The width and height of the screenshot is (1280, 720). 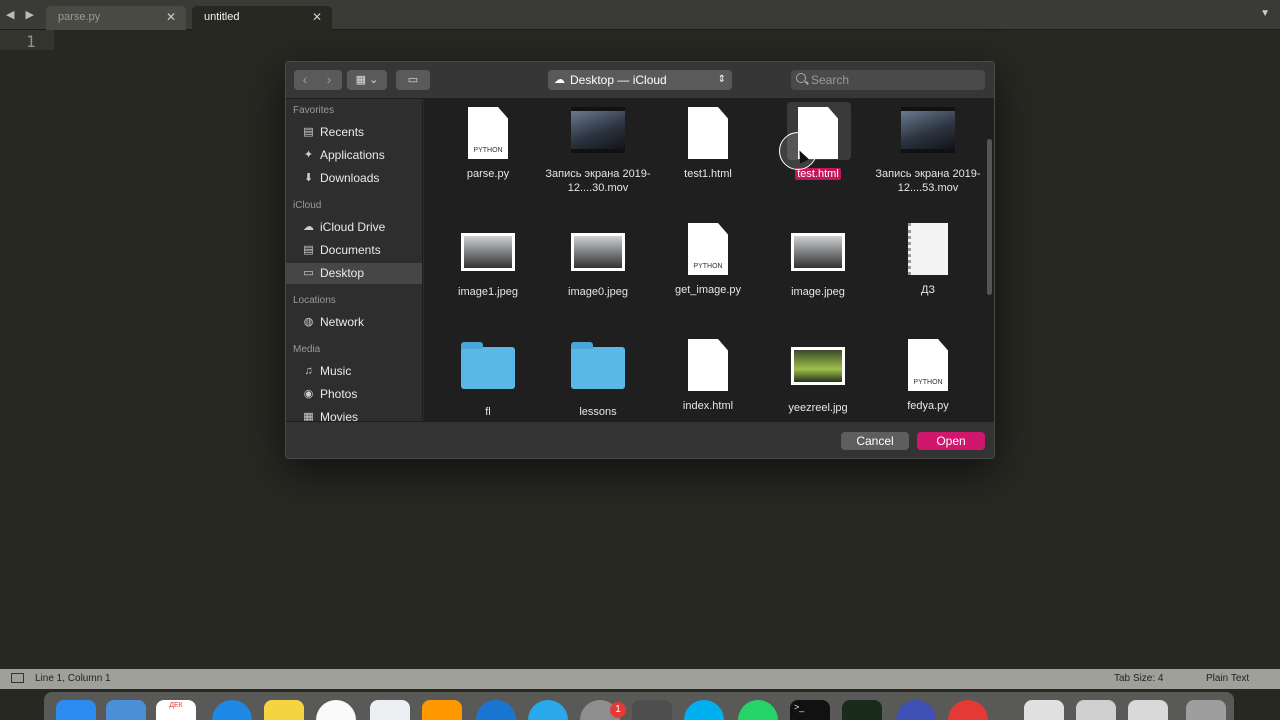 I want to click on file-item: Запись экрана 2019-12....53.mov, so click(x=928, y=151).